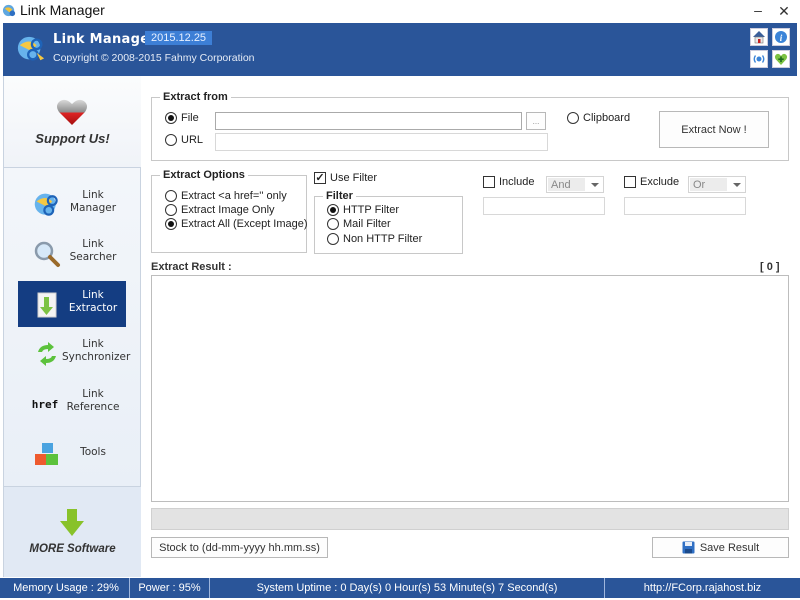 The image size is (800, 600). Describe the element at coordinates (226, 196) in the screenshot. I see `option-href-only-radio: Extract <a href='' only` at that location.